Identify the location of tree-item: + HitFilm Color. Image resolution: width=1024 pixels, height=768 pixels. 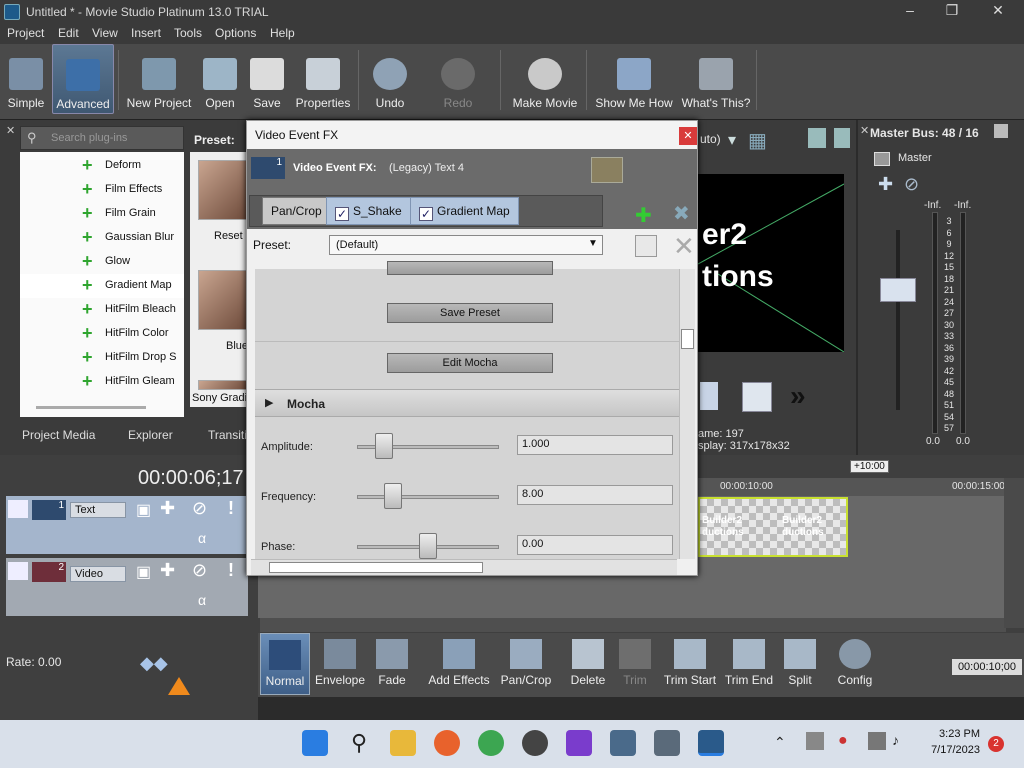
(102, 334).